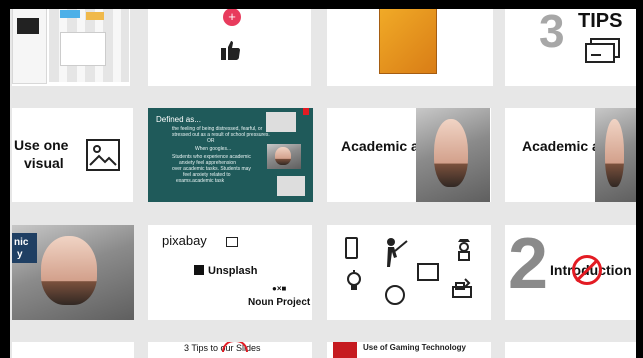 The image size is (643, 358). I want to click on screen-frame-left, so click(5, 179).